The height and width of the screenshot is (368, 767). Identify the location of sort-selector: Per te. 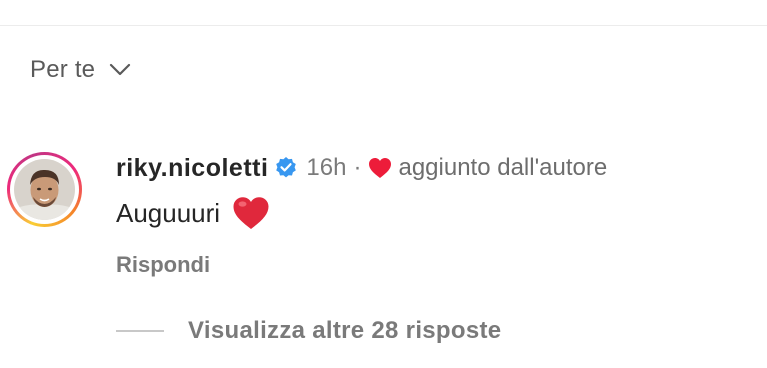
(80, 70).